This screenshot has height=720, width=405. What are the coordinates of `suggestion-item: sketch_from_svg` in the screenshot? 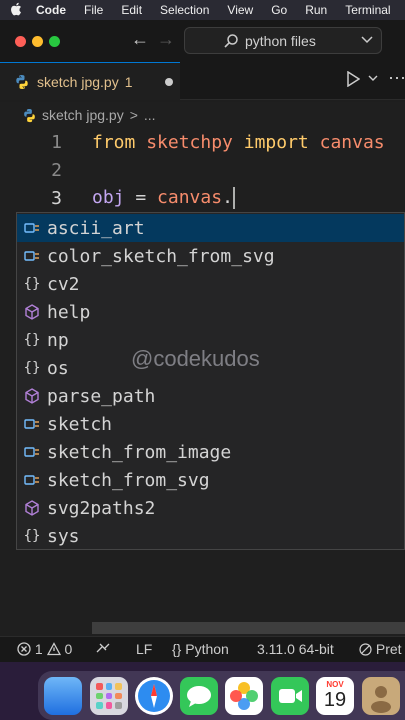 It's located at (210, 480).